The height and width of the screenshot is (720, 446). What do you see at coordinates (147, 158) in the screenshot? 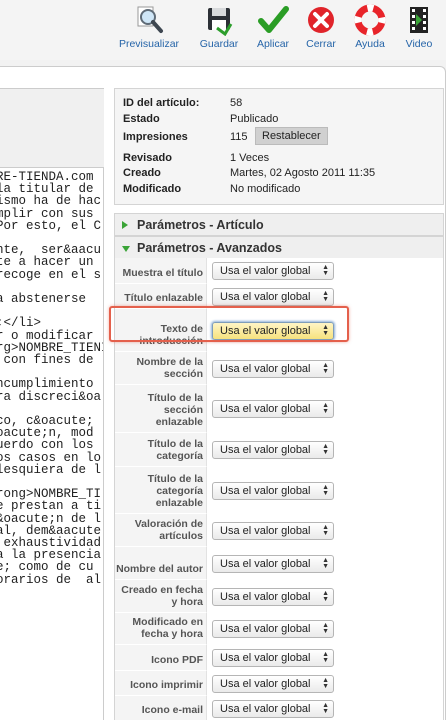
I see `revised-label: Revisado` at bounding box center [147, 158].